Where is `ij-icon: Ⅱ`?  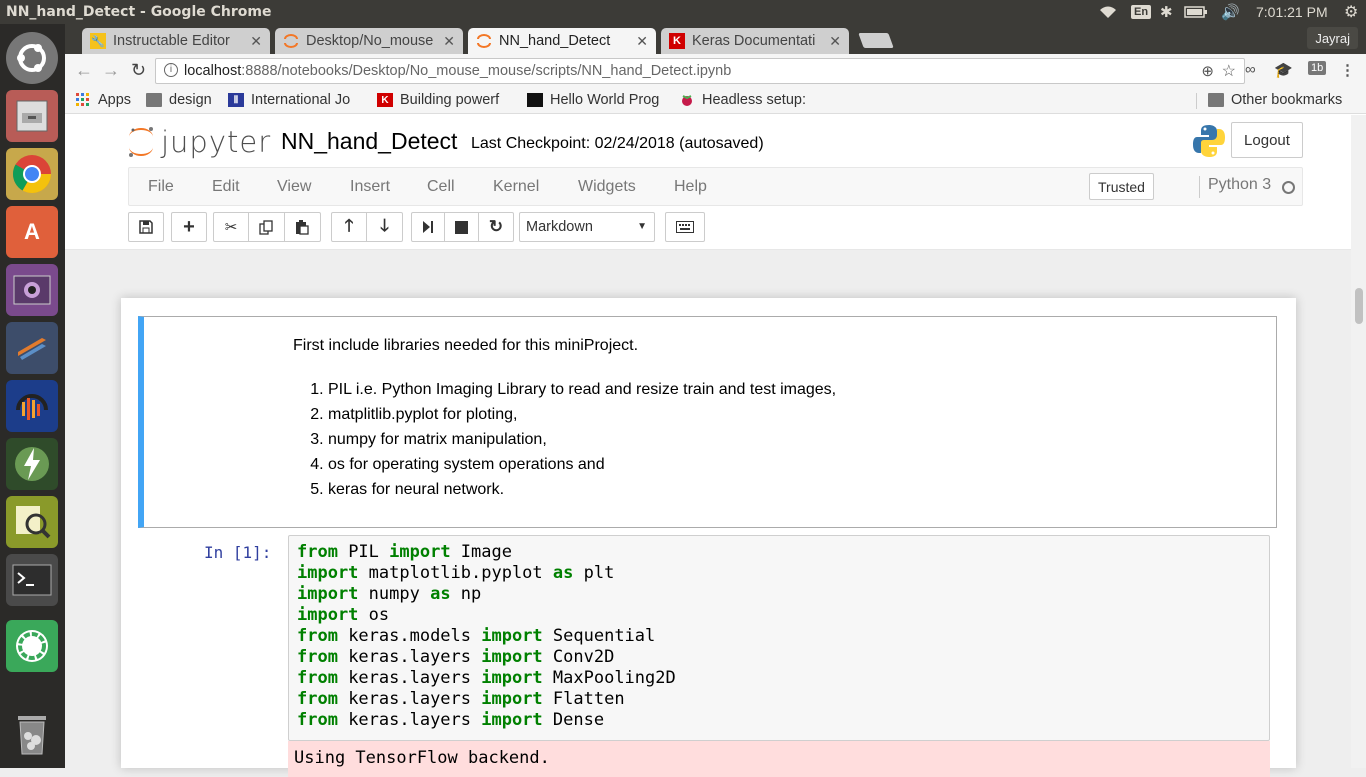 ij-icon: Ⅱ is located at coordinates (236, 100).